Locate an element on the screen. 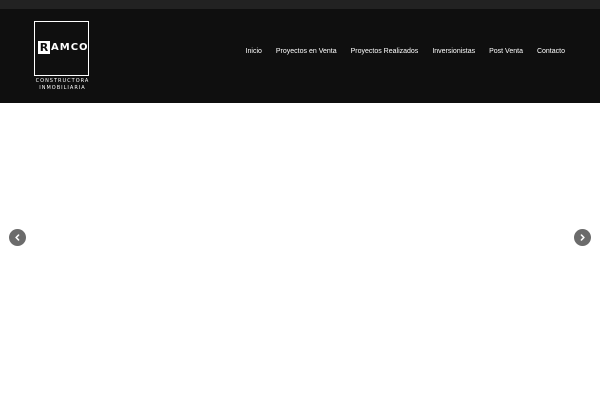  logo-subtitle-2: INMOBILIARIA is located at coordinates (62, 88).